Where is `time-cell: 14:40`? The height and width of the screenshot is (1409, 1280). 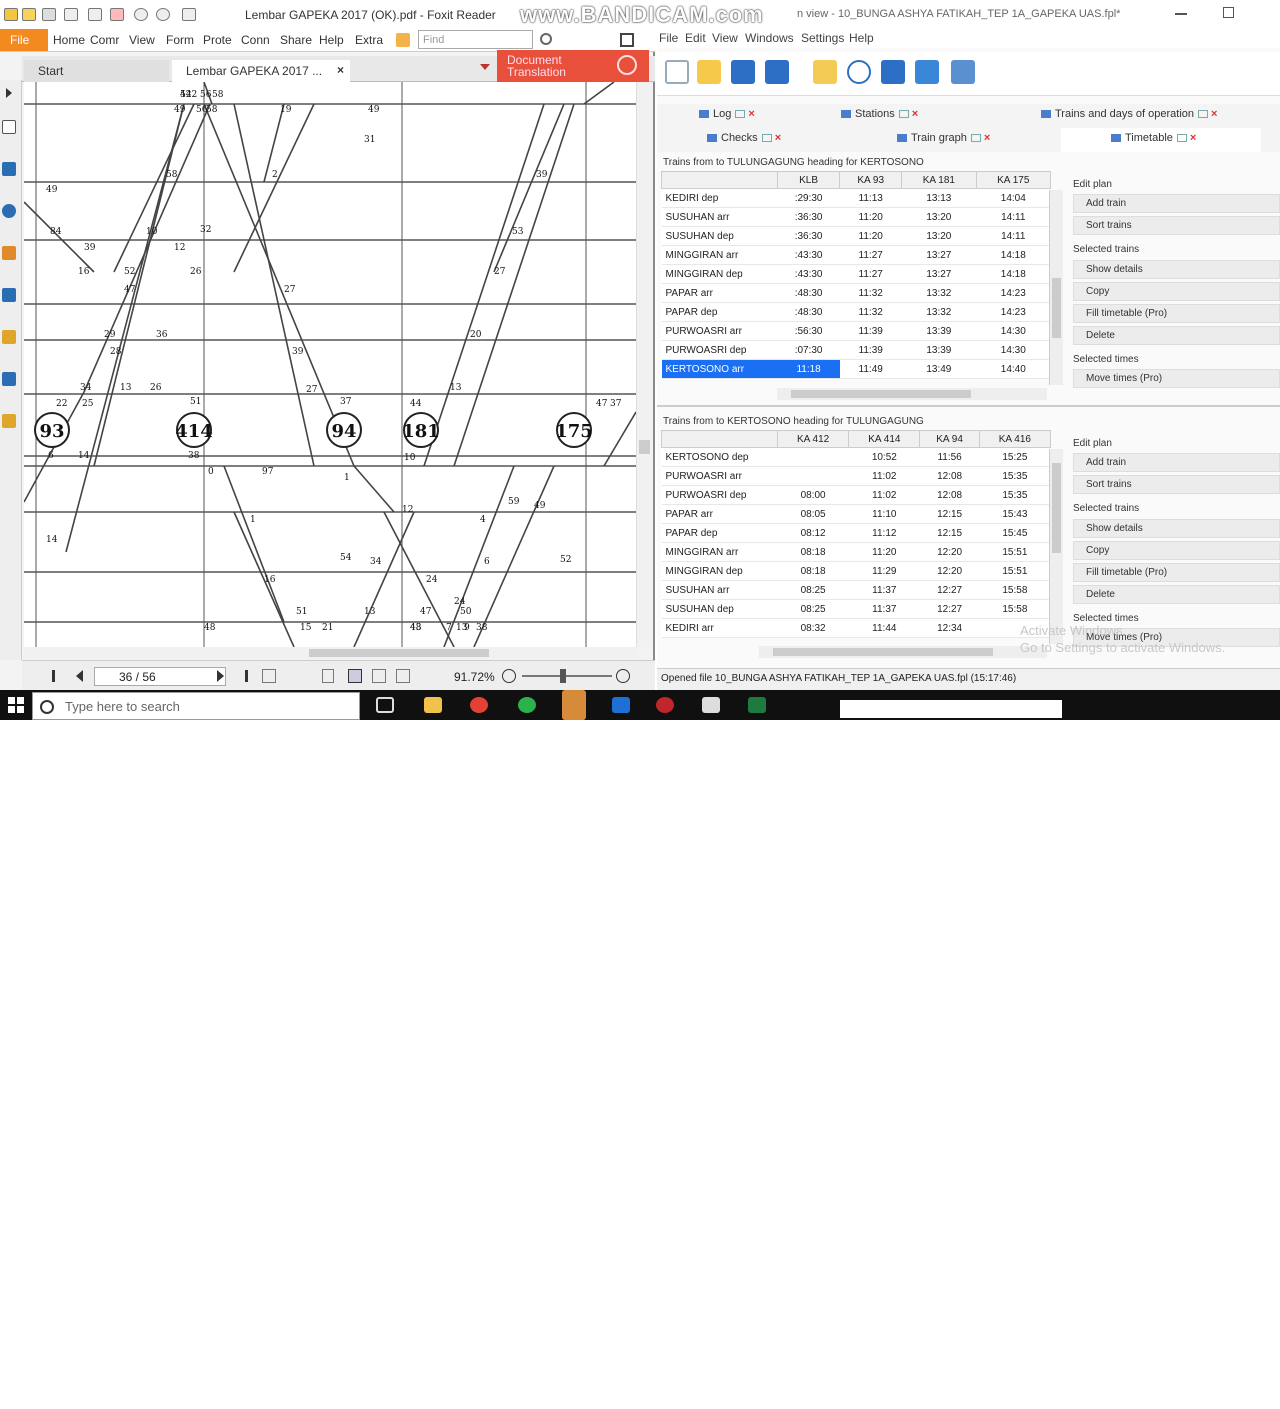
time-cell: 14:40 is located at coordinates (1013, 369).